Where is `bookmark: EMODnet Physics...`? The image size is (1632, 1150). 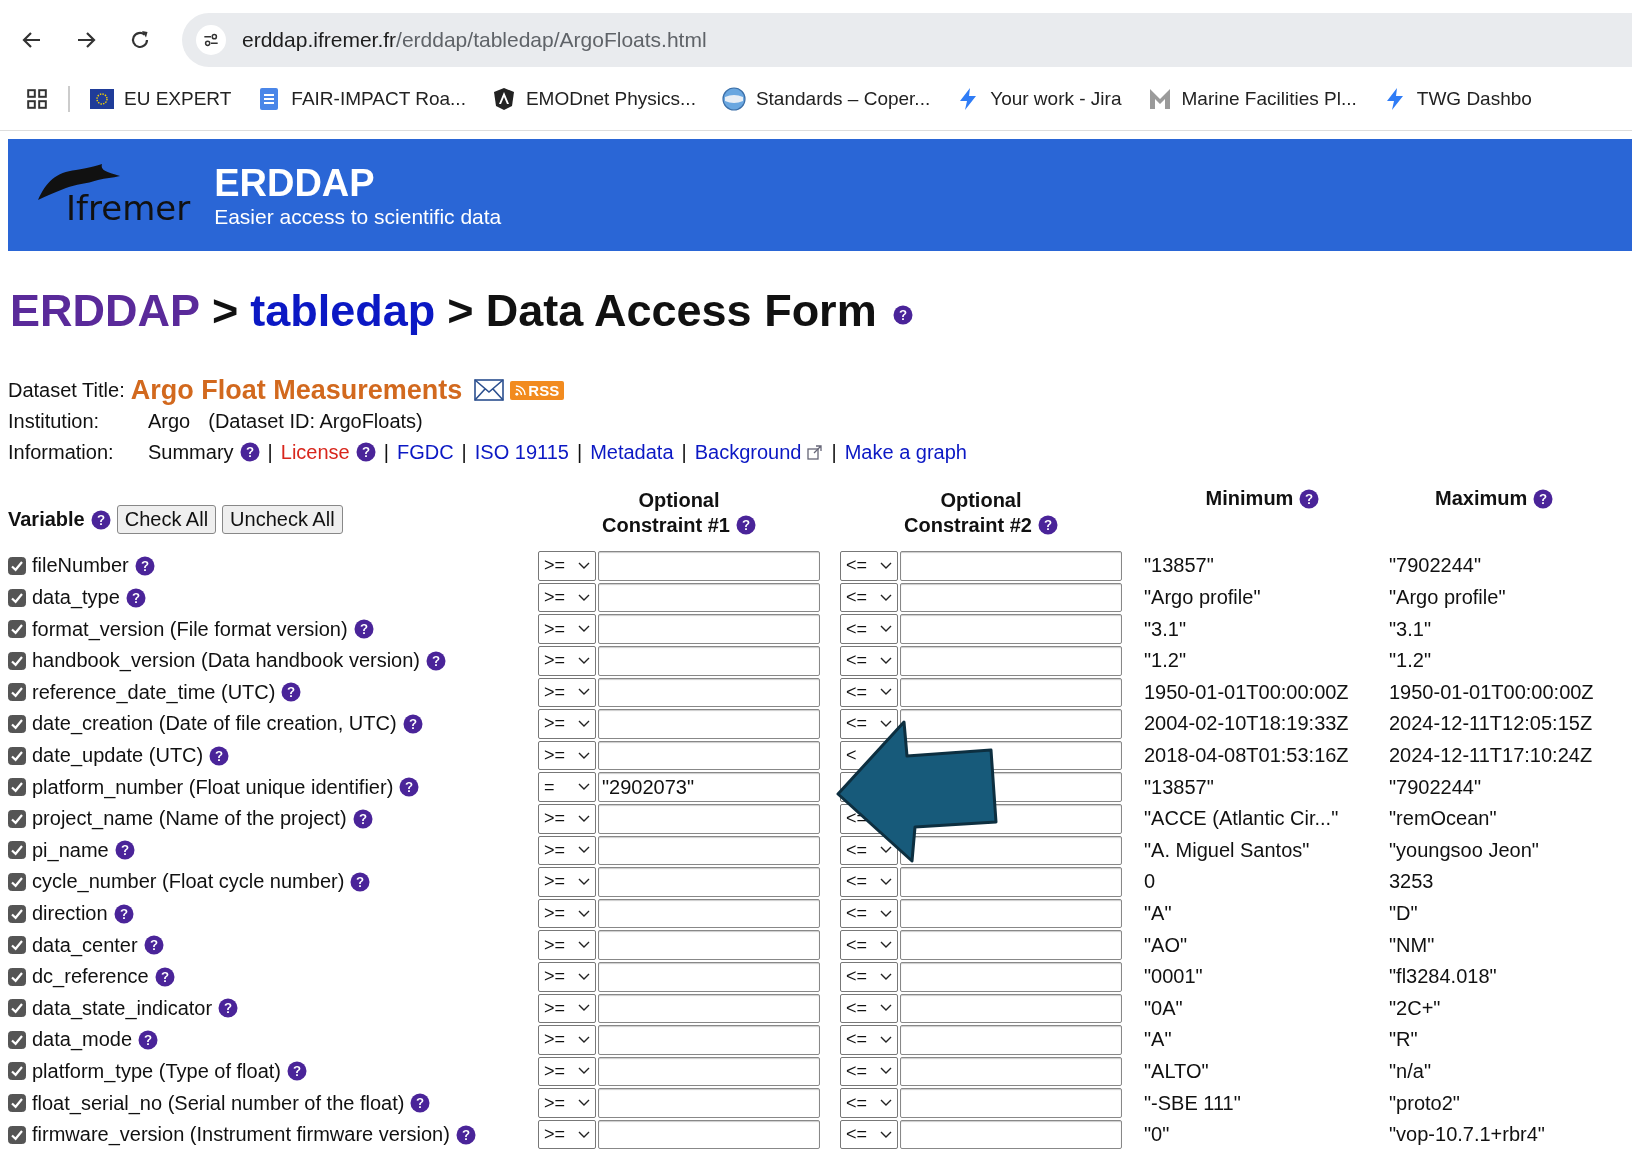
bookmark: EMODnet Physics... is located at coordinates (593, 99).